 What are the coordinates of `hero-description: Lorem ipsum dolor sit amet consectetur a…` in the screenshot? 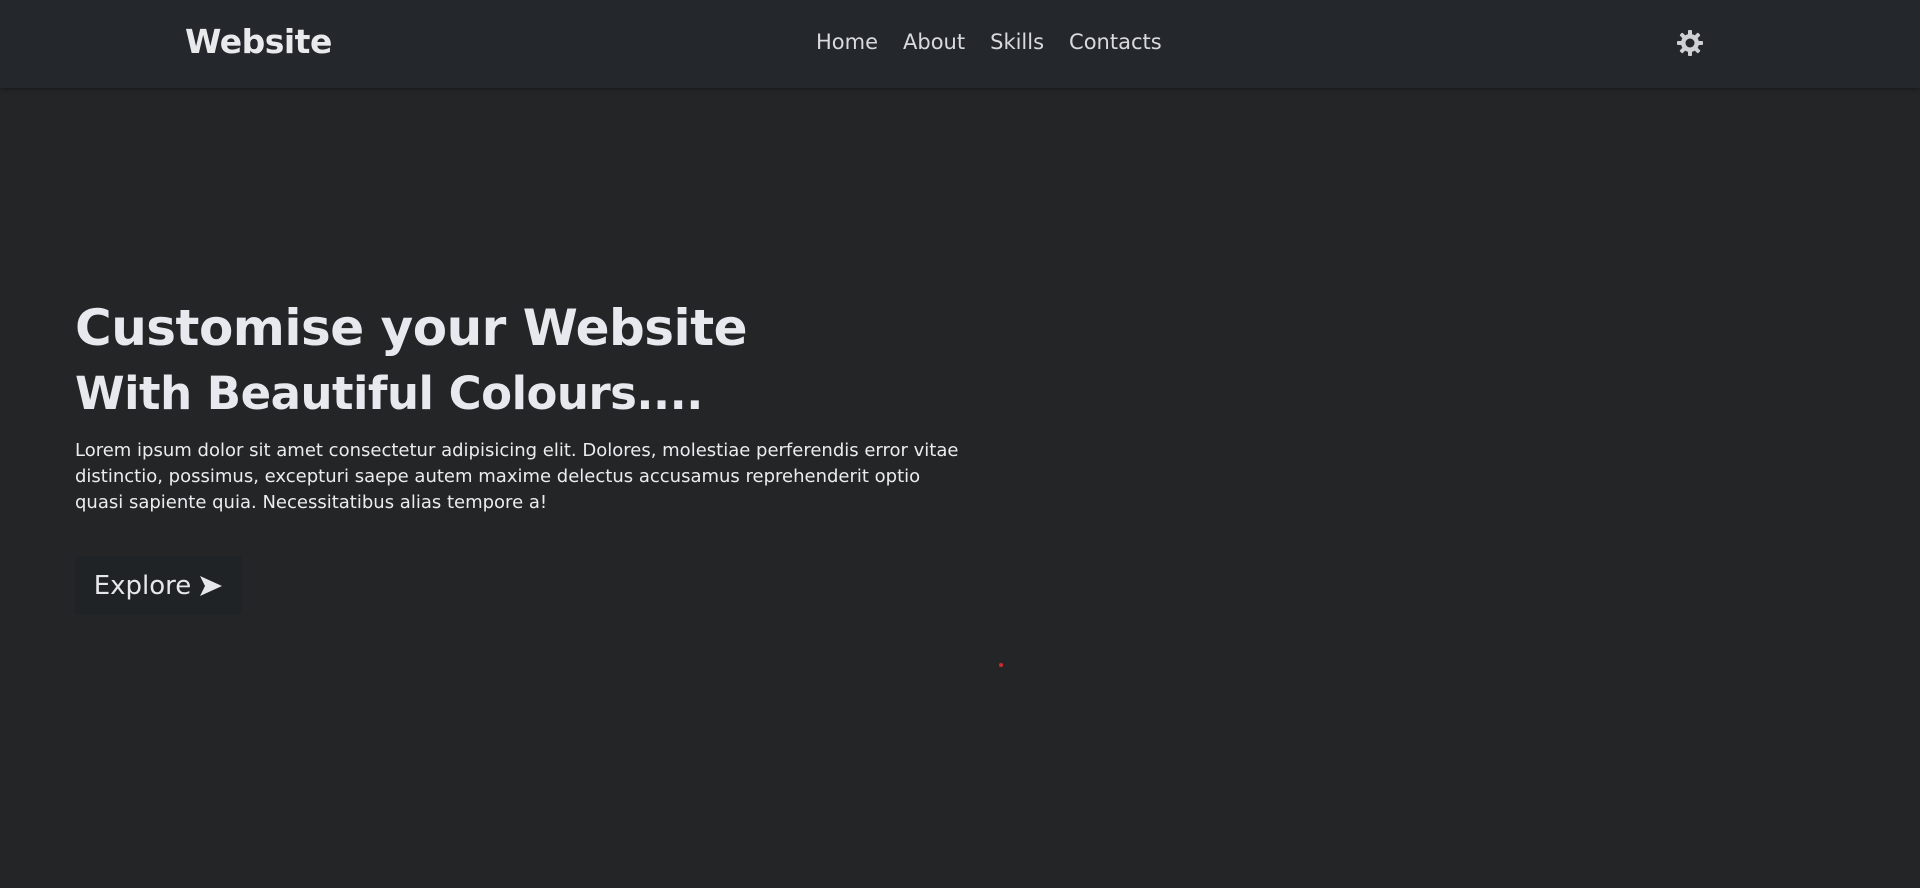 It's located at (517, 476).